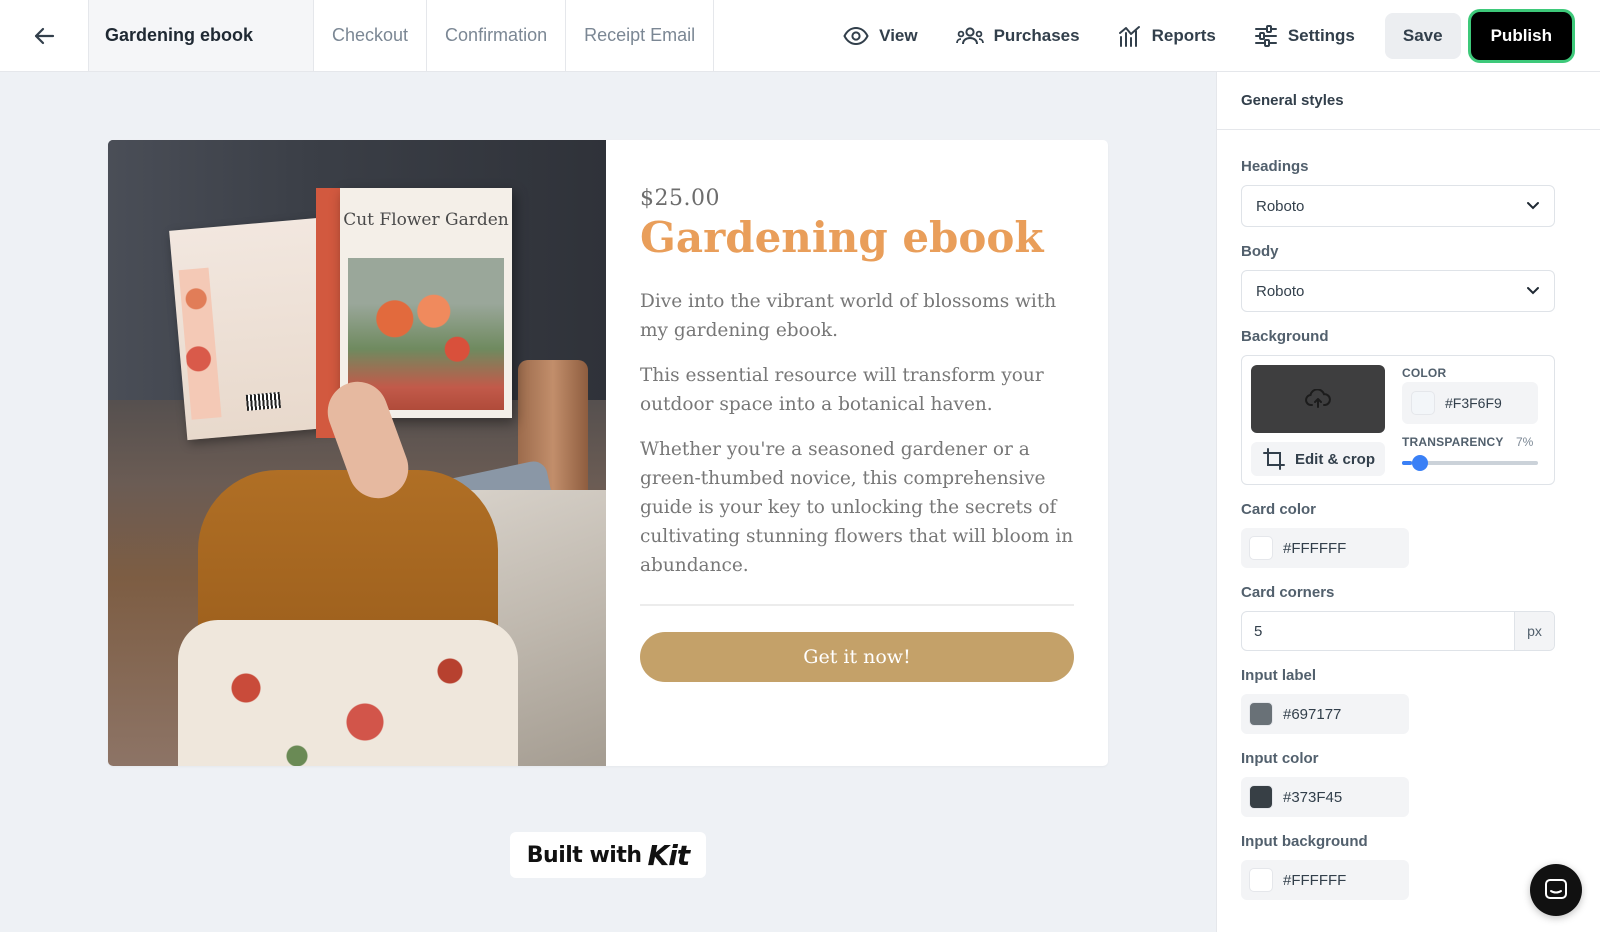  I want to click on transparency-slider-fill, so click(1407, 463).